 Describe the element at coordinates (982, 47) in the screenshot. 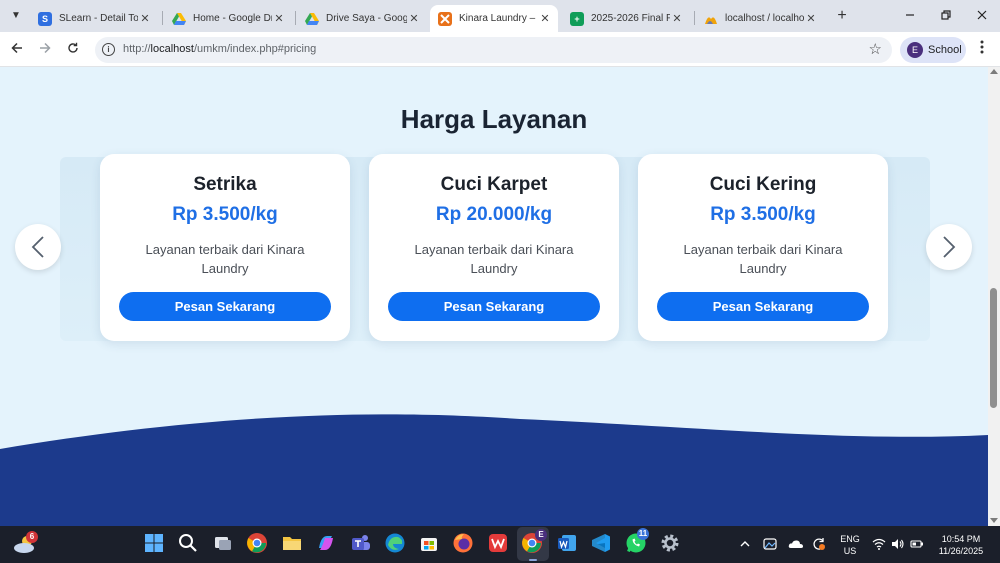

I see `more-vertical-icon` at that location.